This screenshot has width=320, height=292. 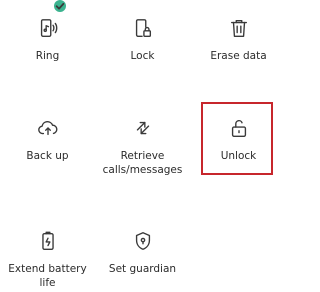 What do you see at coordinates (59, 6) in the screenshot?
I see `check-icon` at bounding box center [59, 6].